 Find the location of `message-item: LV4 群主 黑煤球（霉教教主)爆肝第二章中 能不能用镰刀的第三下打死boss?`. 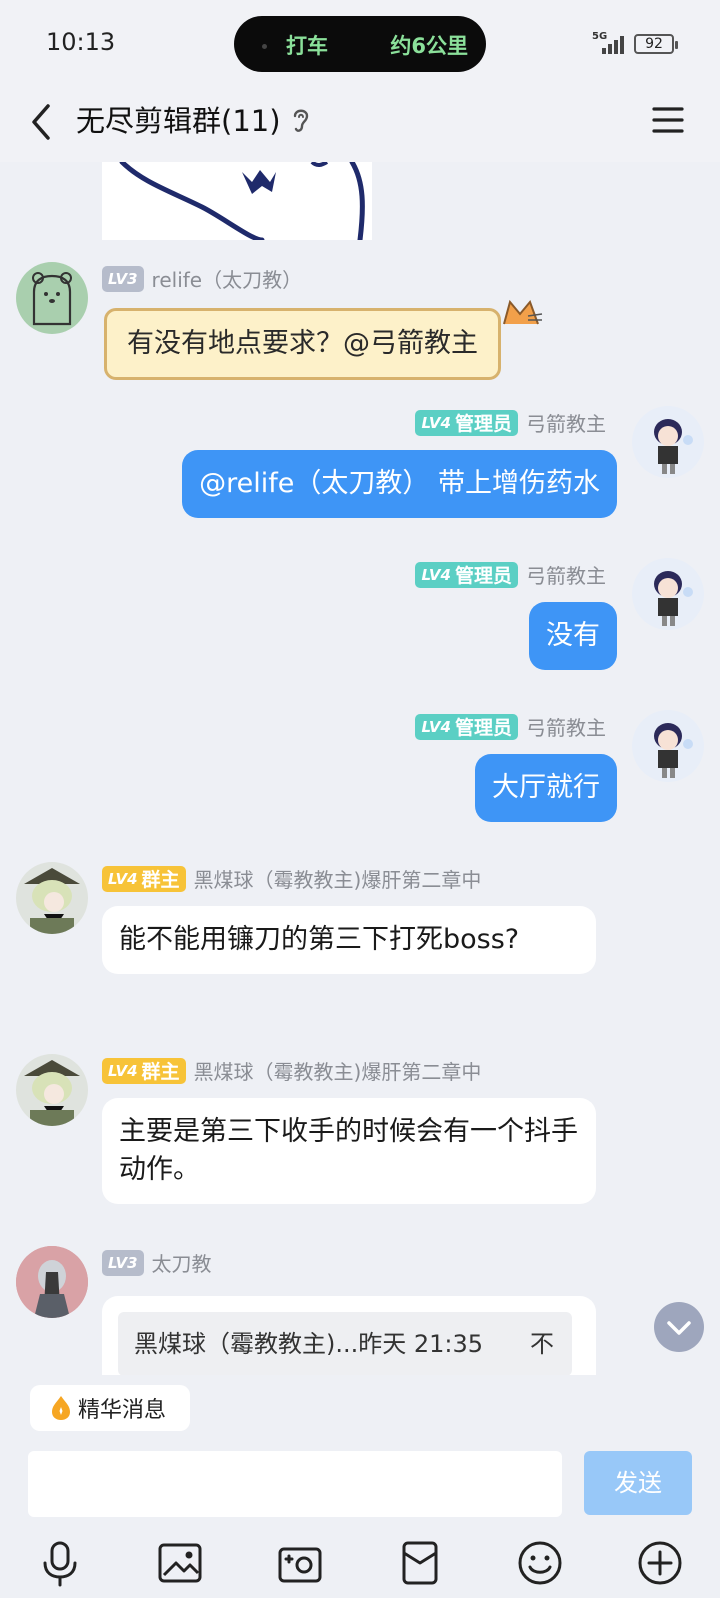

message-item: LV4 群主 黑煤球（霉教教主)爆肝第二章中 能不能用镰刀的第三下打死boss? is located at coordinates (360, 947).